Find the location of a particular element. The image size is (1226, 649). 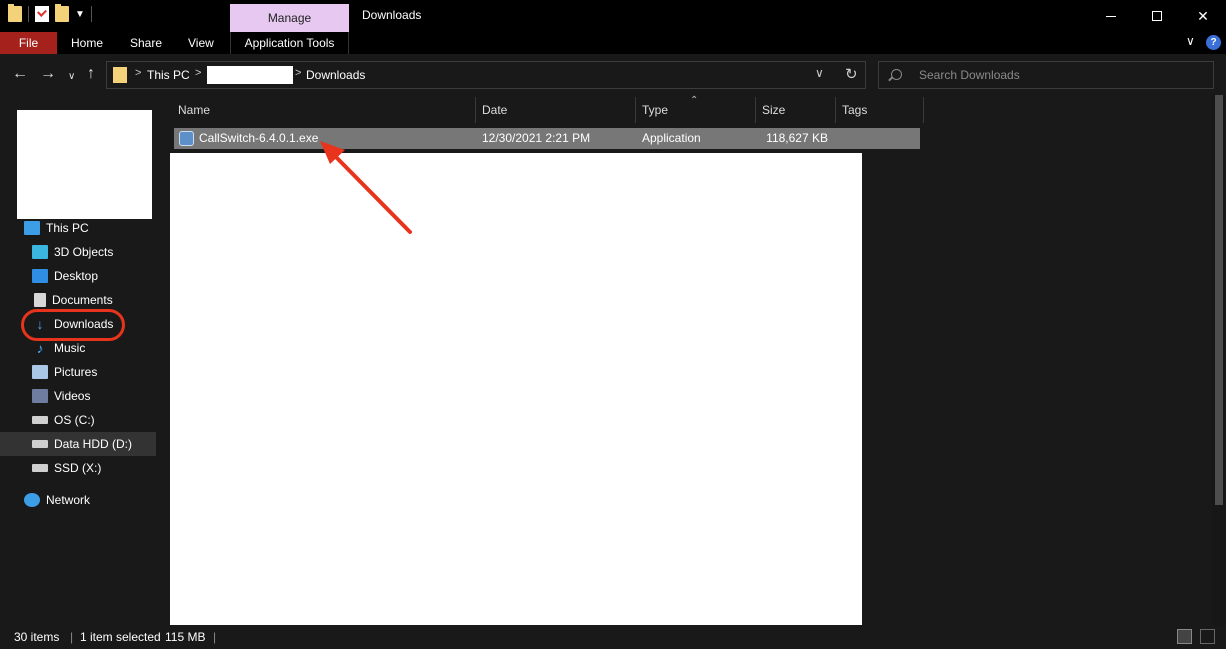

window-title: Downloads is located at coordinates (392, 15).